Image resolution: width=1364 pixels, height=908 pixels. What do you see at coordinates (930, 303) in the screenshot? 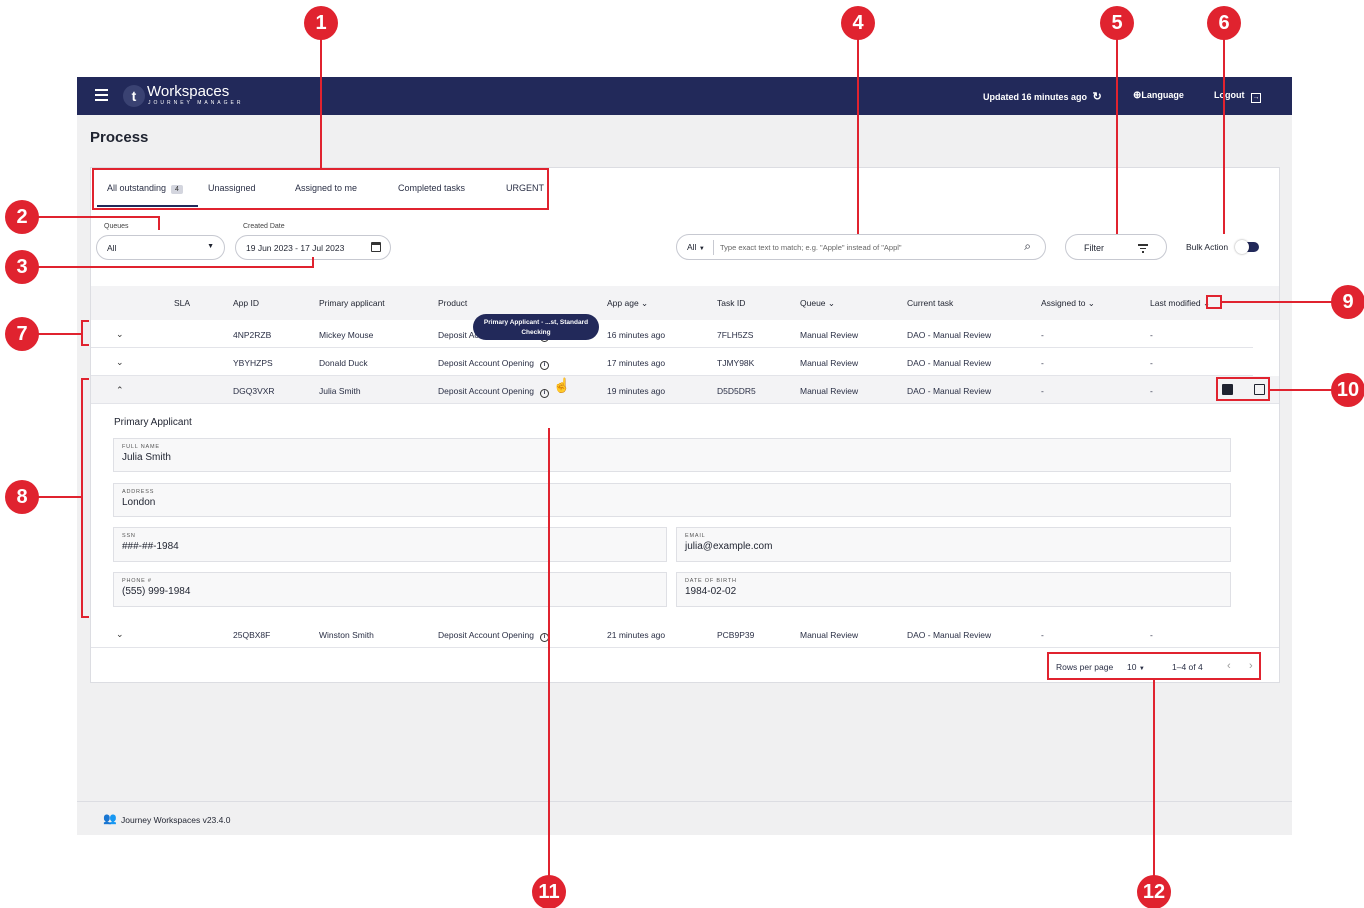
I see `header-current-task: Current task` at bounding box center [930, 303].